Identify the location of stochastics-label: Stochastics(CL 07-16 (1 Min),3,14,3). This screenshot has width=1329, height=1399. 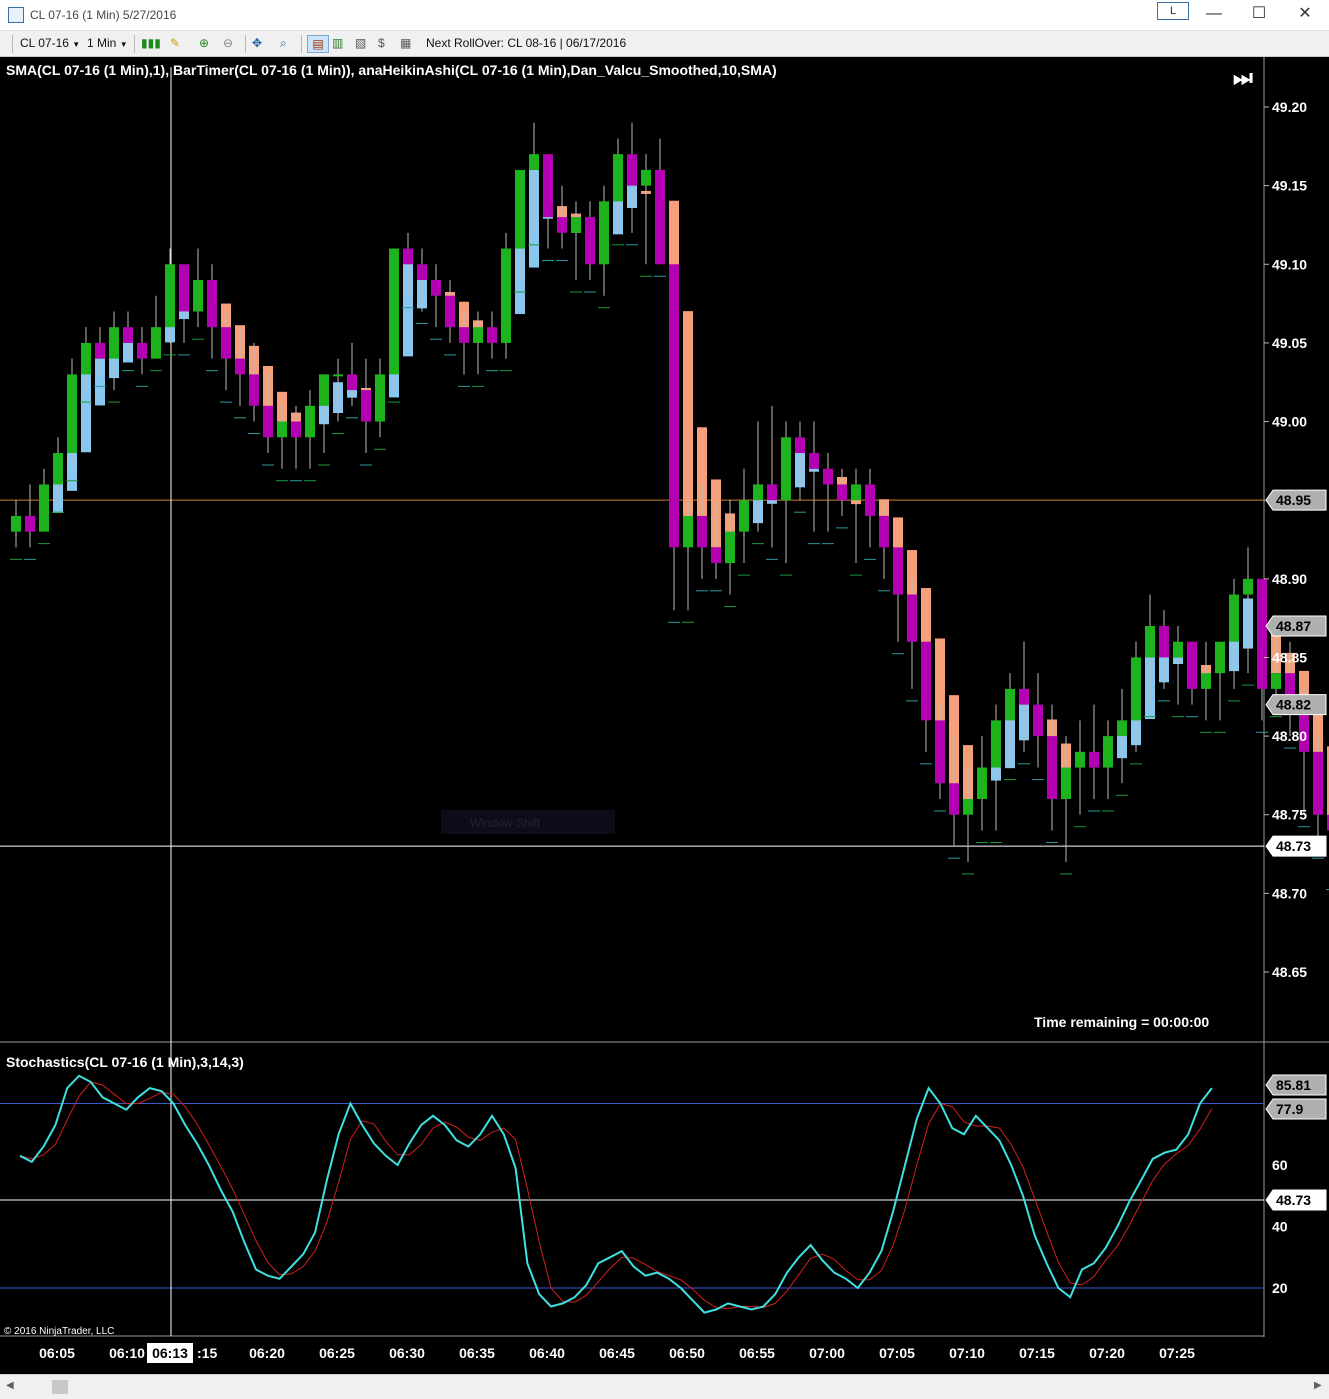
(125, 1062).